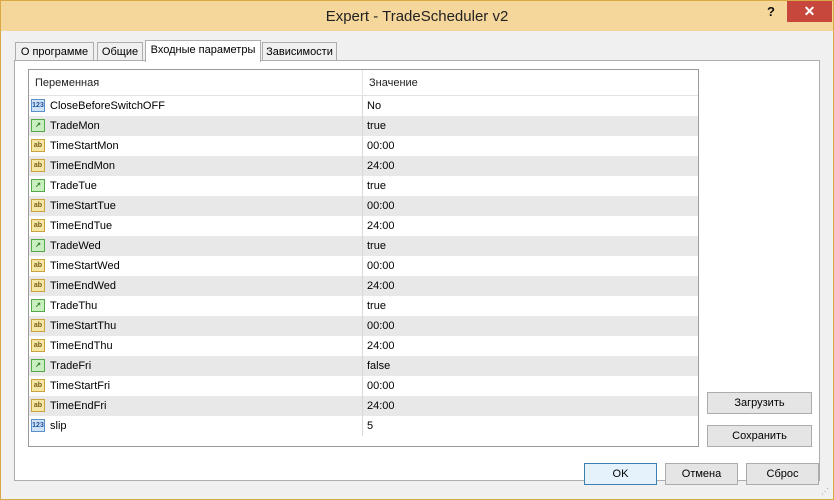 Image resolution: width=834 pixels, height=500 pixels. I want to click on table-row: 123 CloseBeforeSwitchOFF No, so click(363, 106).